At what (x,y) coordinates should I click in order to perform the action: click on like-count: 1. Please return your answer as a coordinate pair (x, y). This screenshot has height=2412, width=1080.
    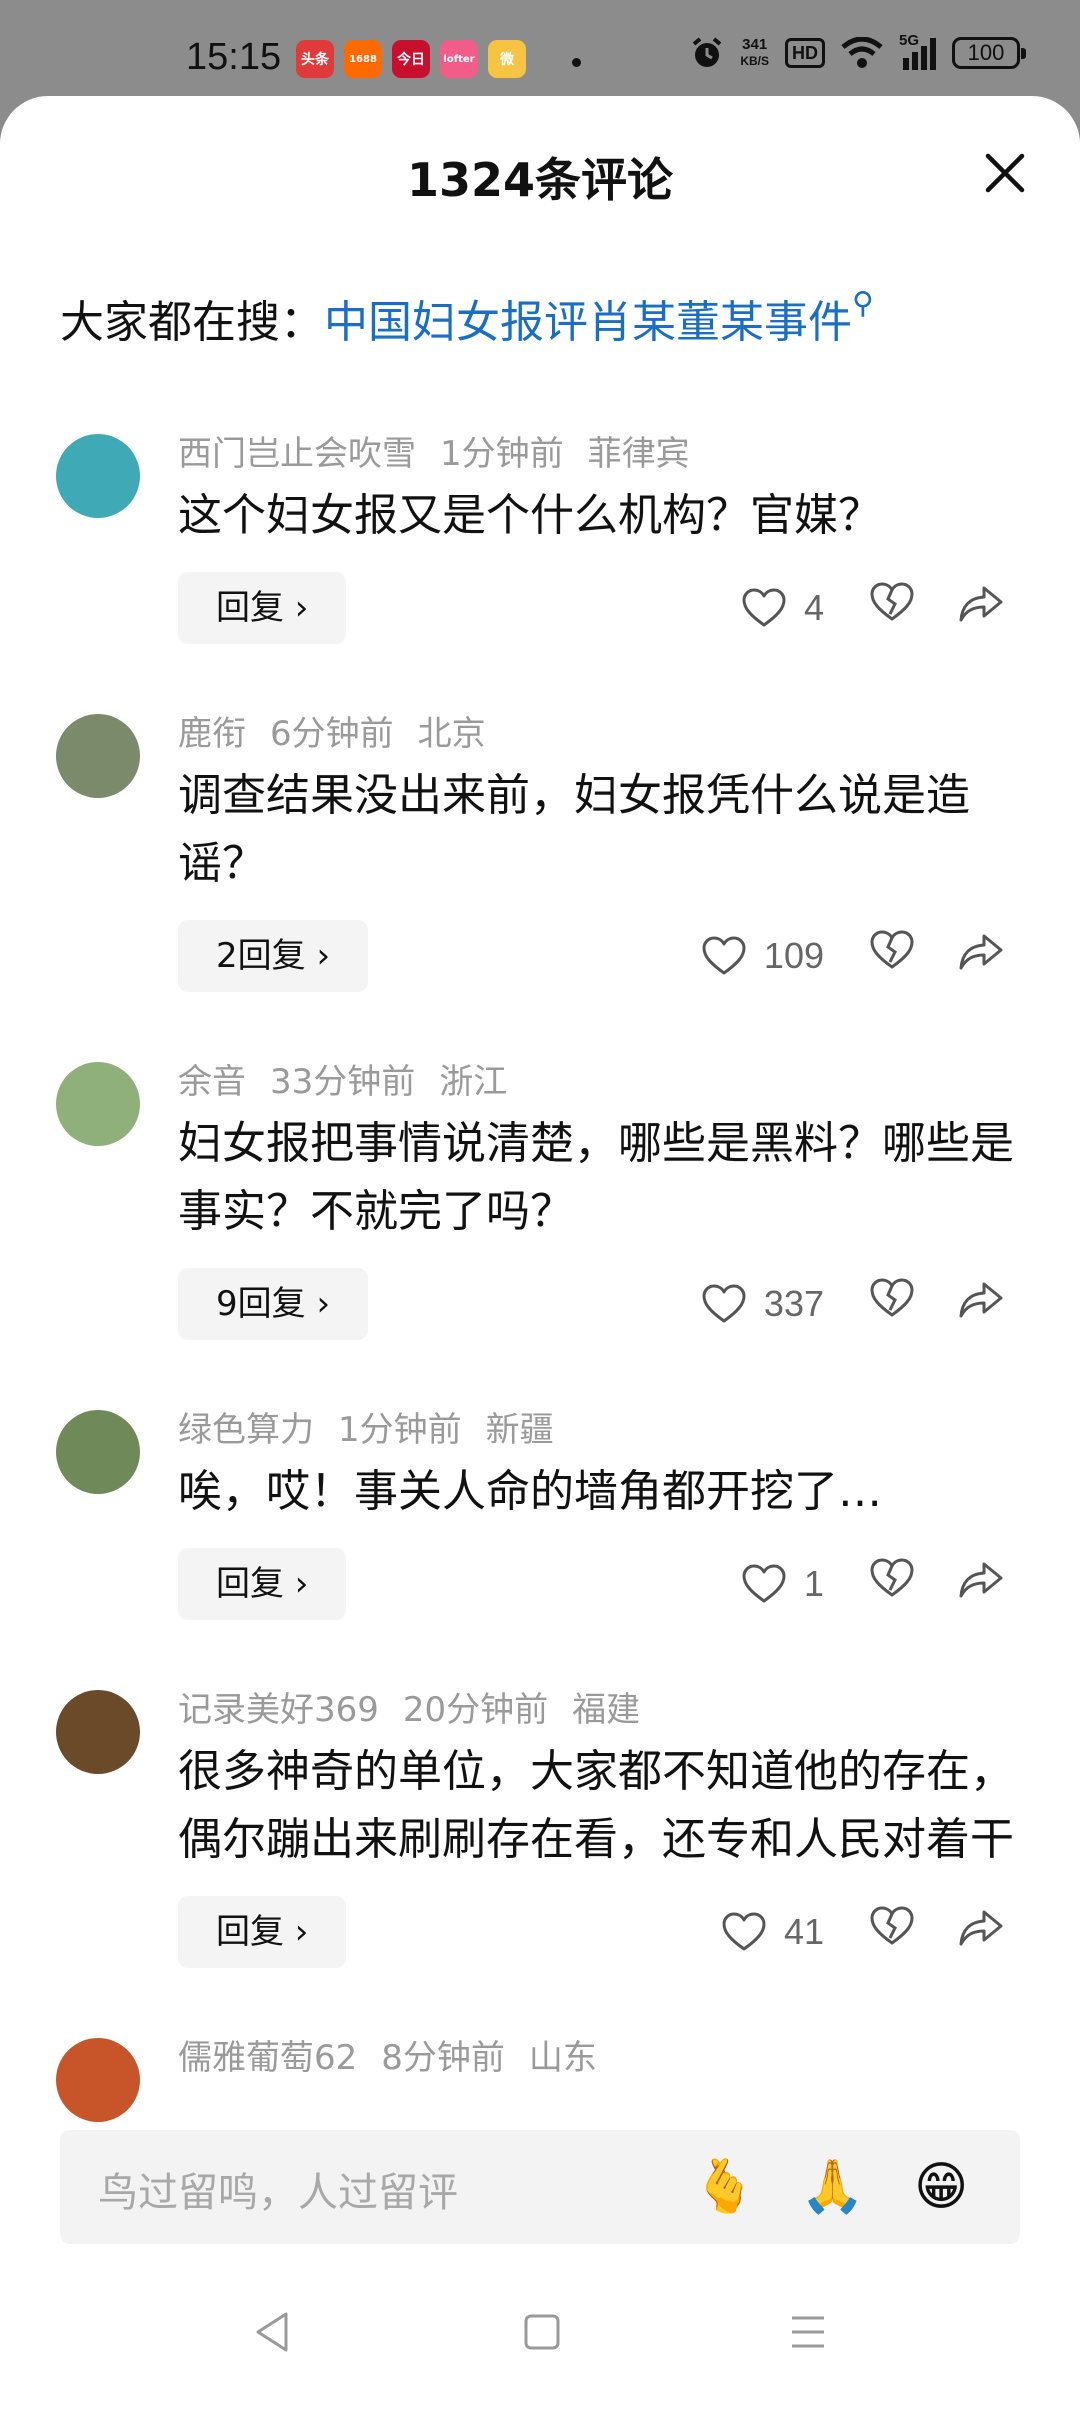
    Looking at the image, I should click on (813, 1583).